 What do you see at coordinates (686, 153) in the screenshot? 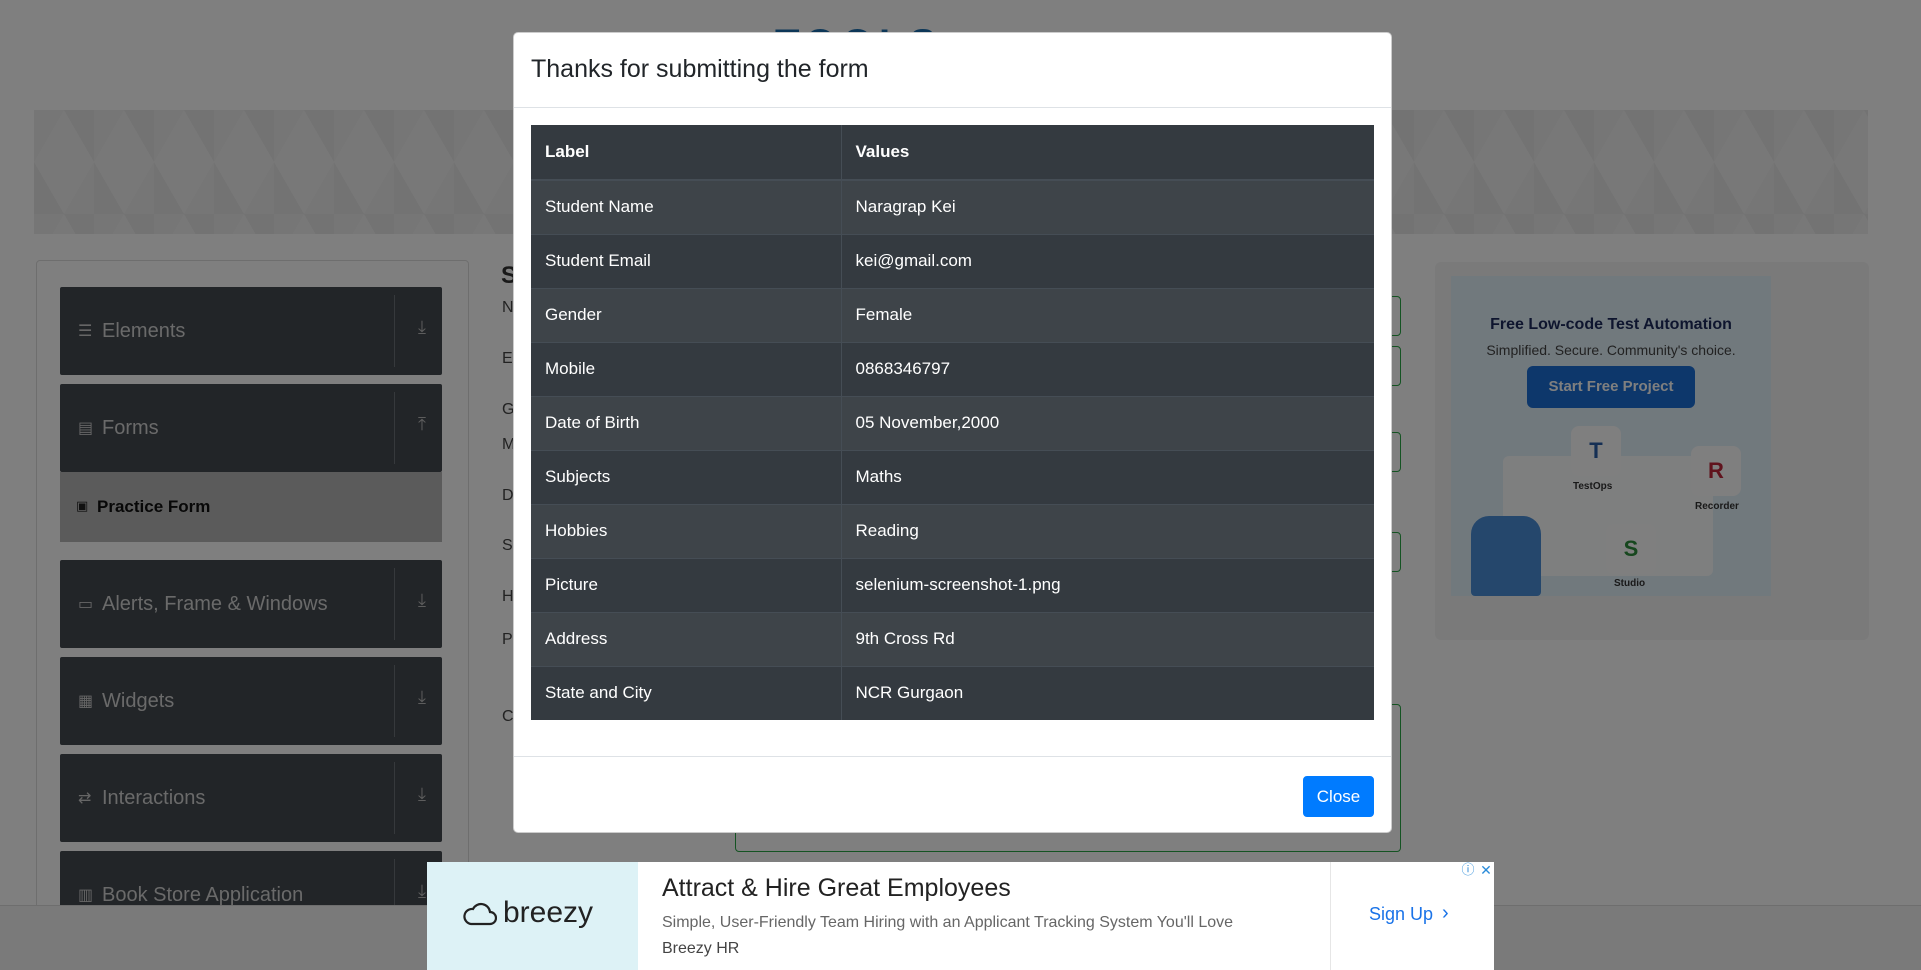
I see `column-header-label: Label` at bounding box center [686, 153].